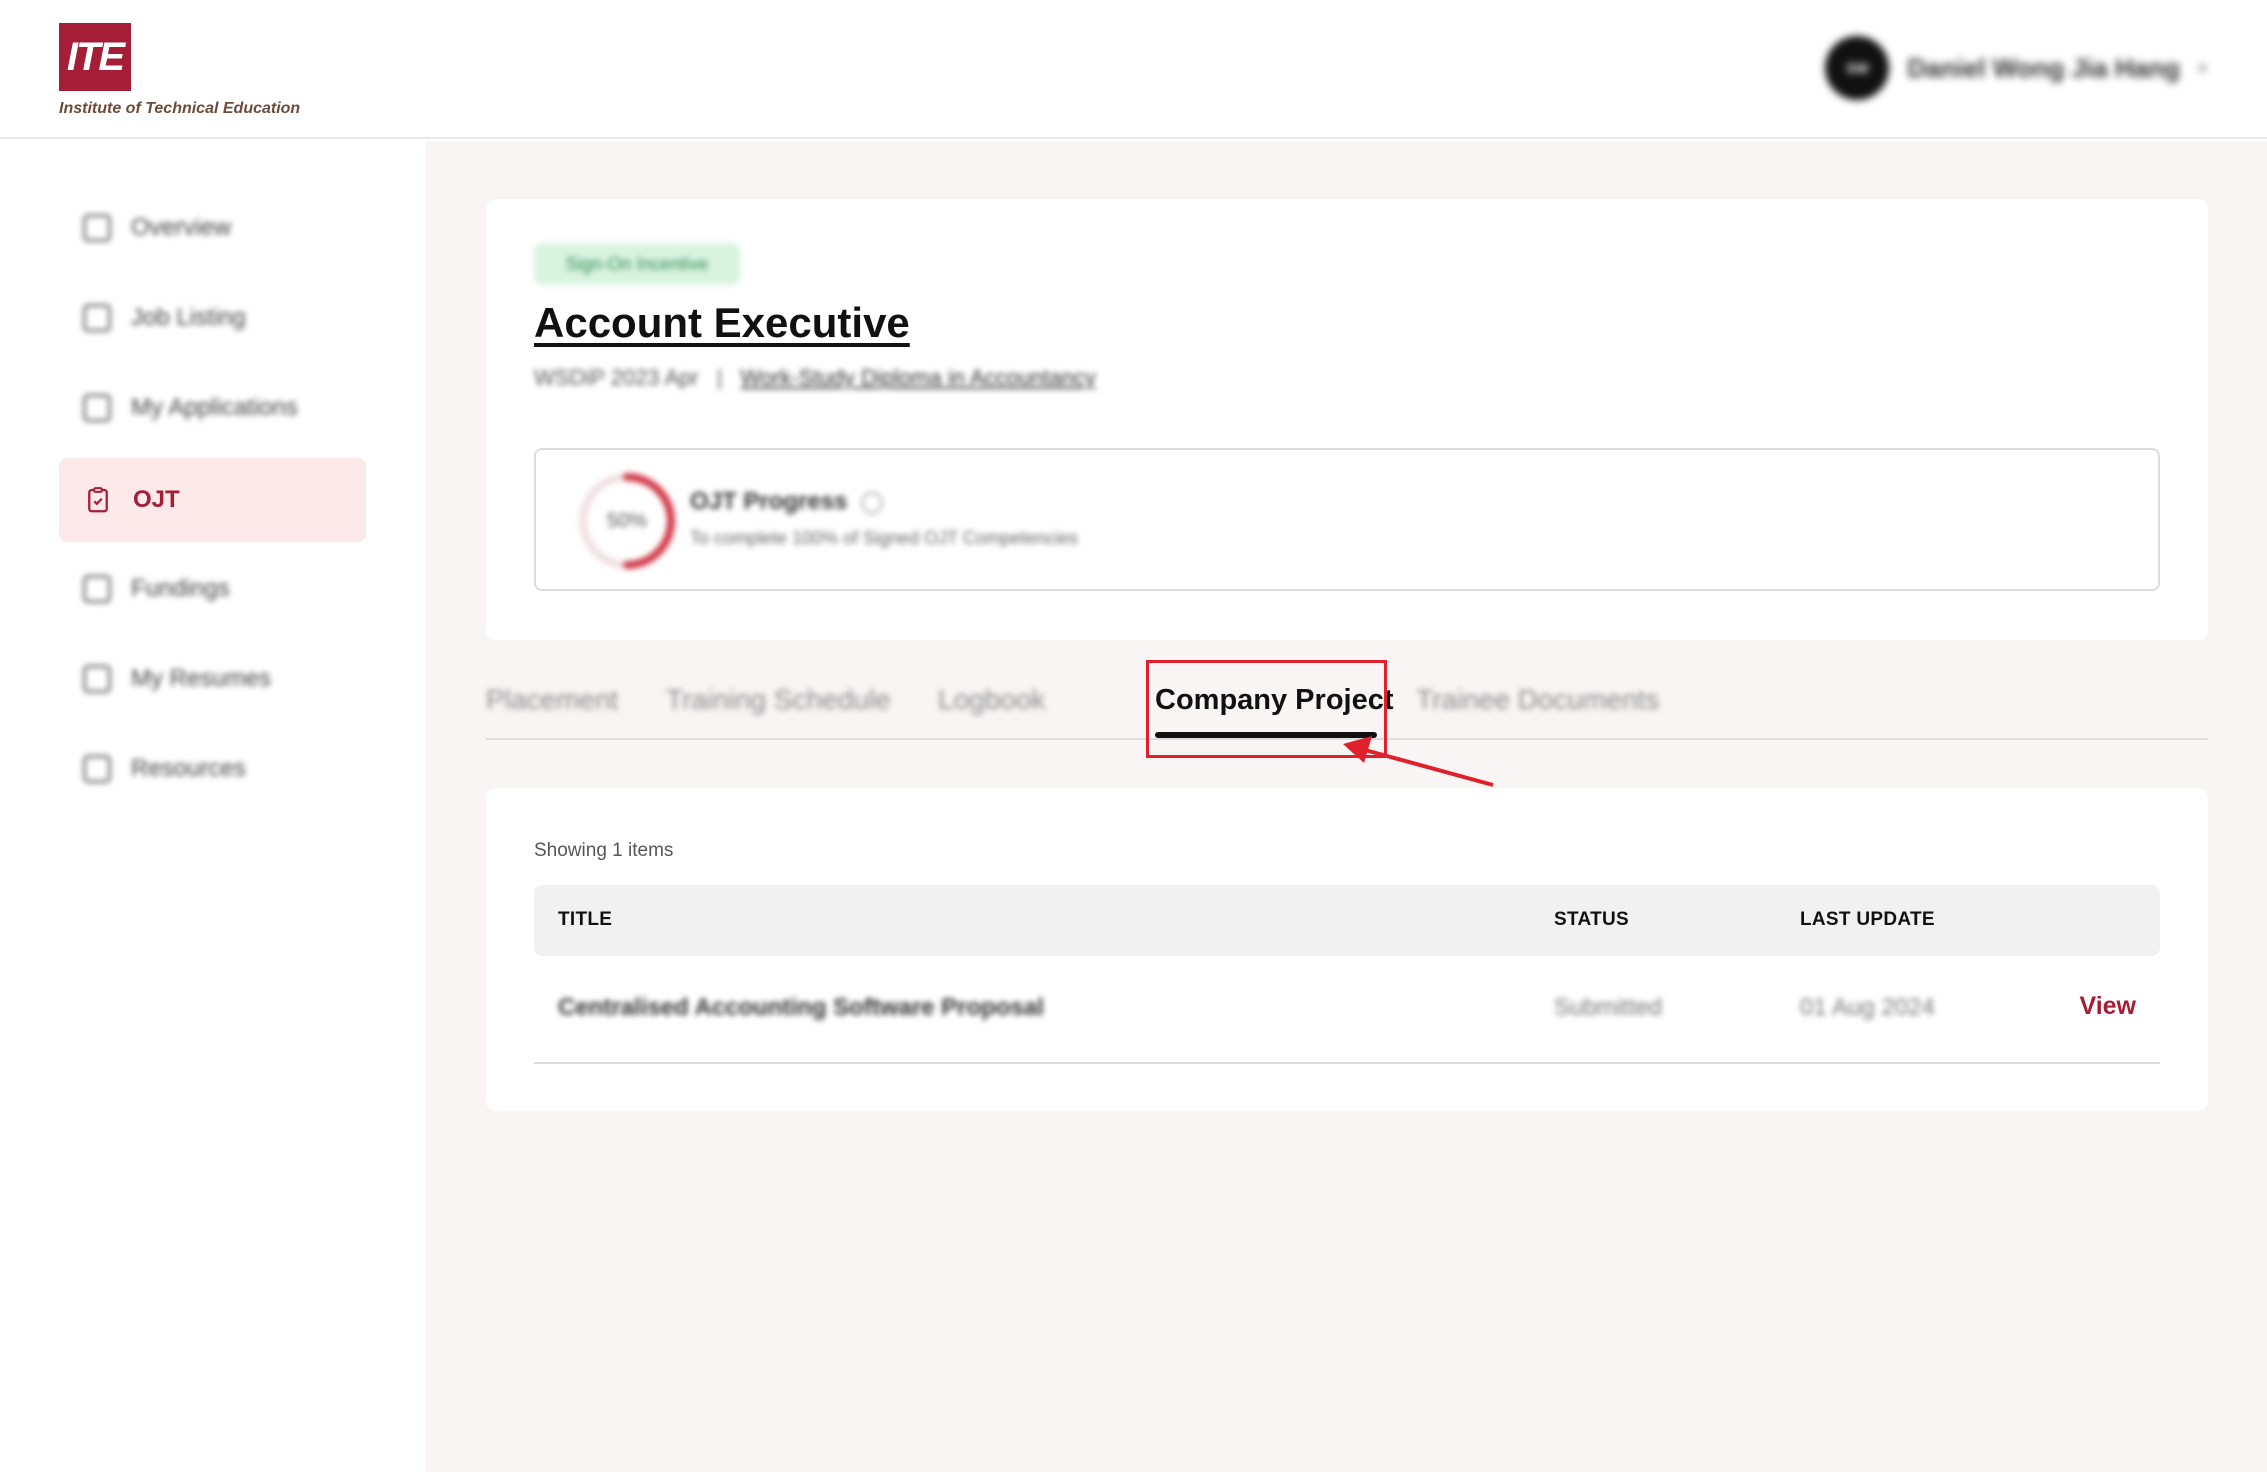  What do you see at coordinates (156, 499) in the screenshot?
I see `sidebar-item-label: OJT` at bounding box center [156, 499].